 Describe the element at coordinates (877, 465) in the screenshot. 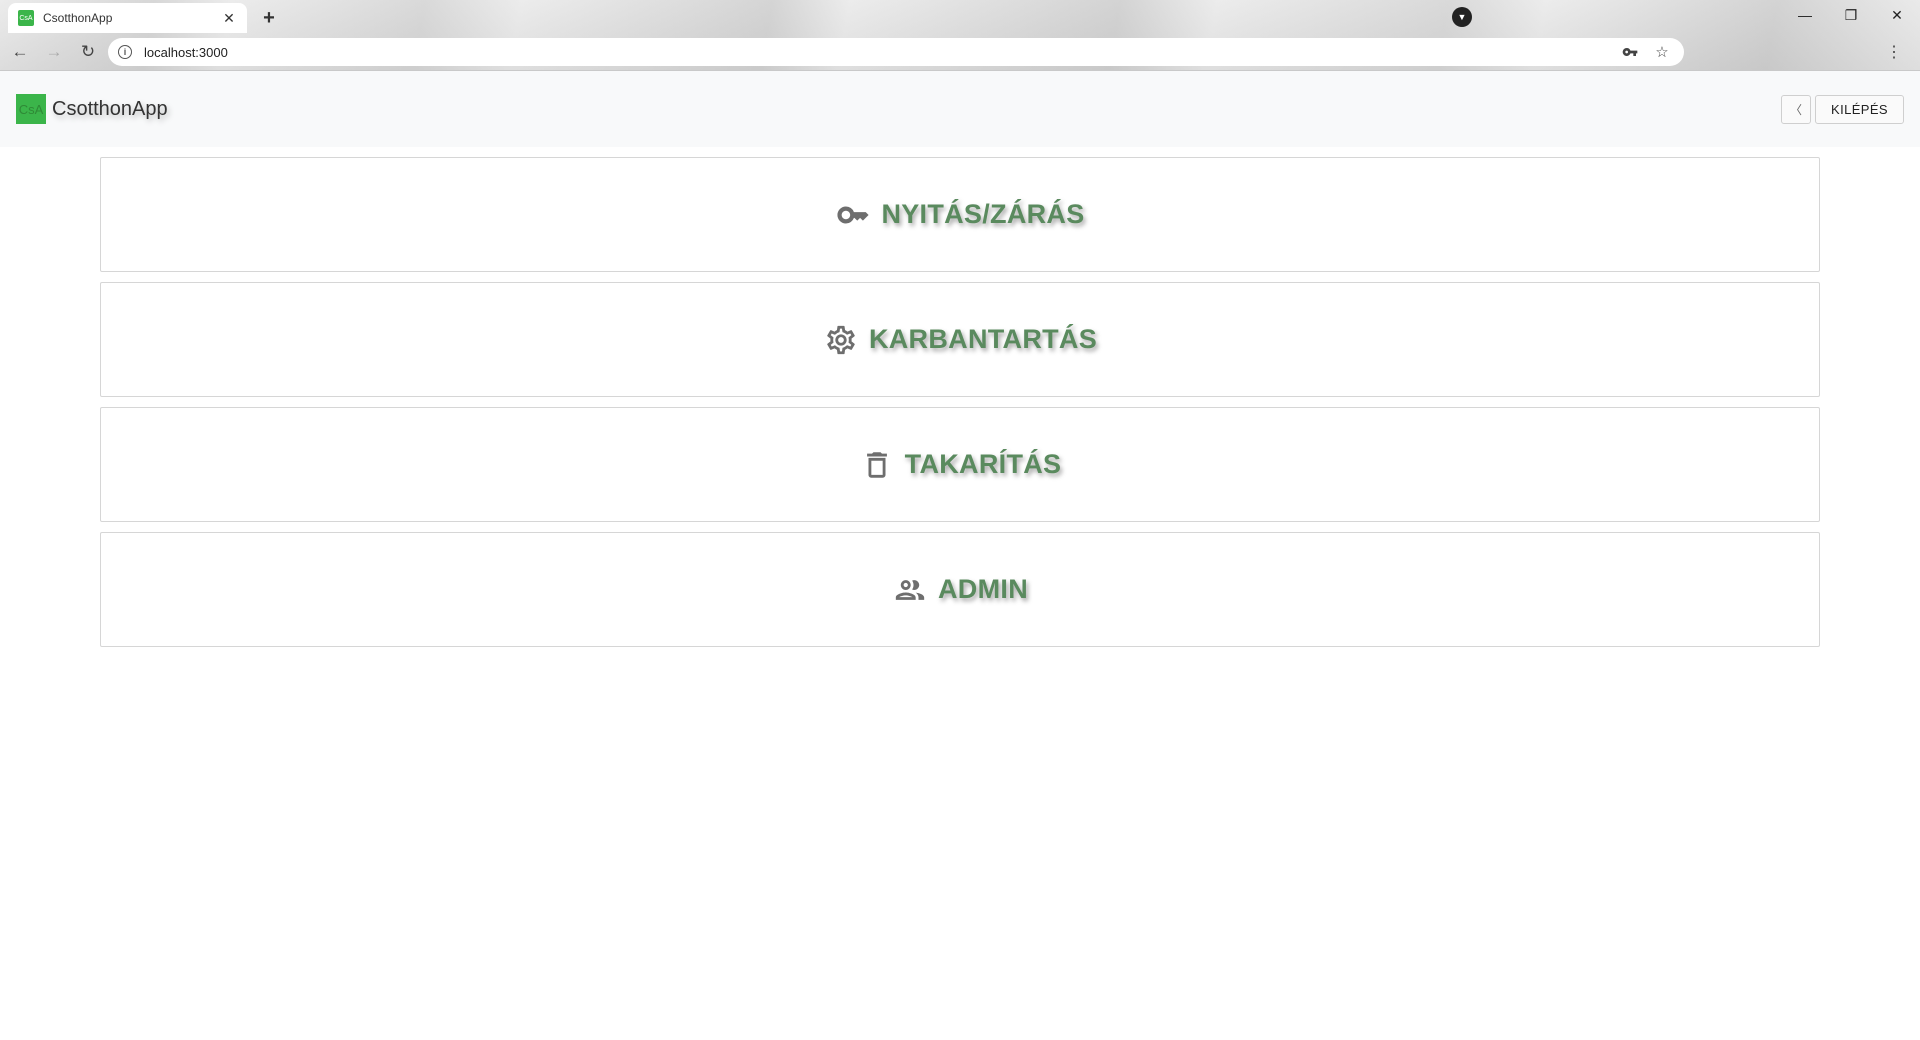

I see `trash-icon` at that location.